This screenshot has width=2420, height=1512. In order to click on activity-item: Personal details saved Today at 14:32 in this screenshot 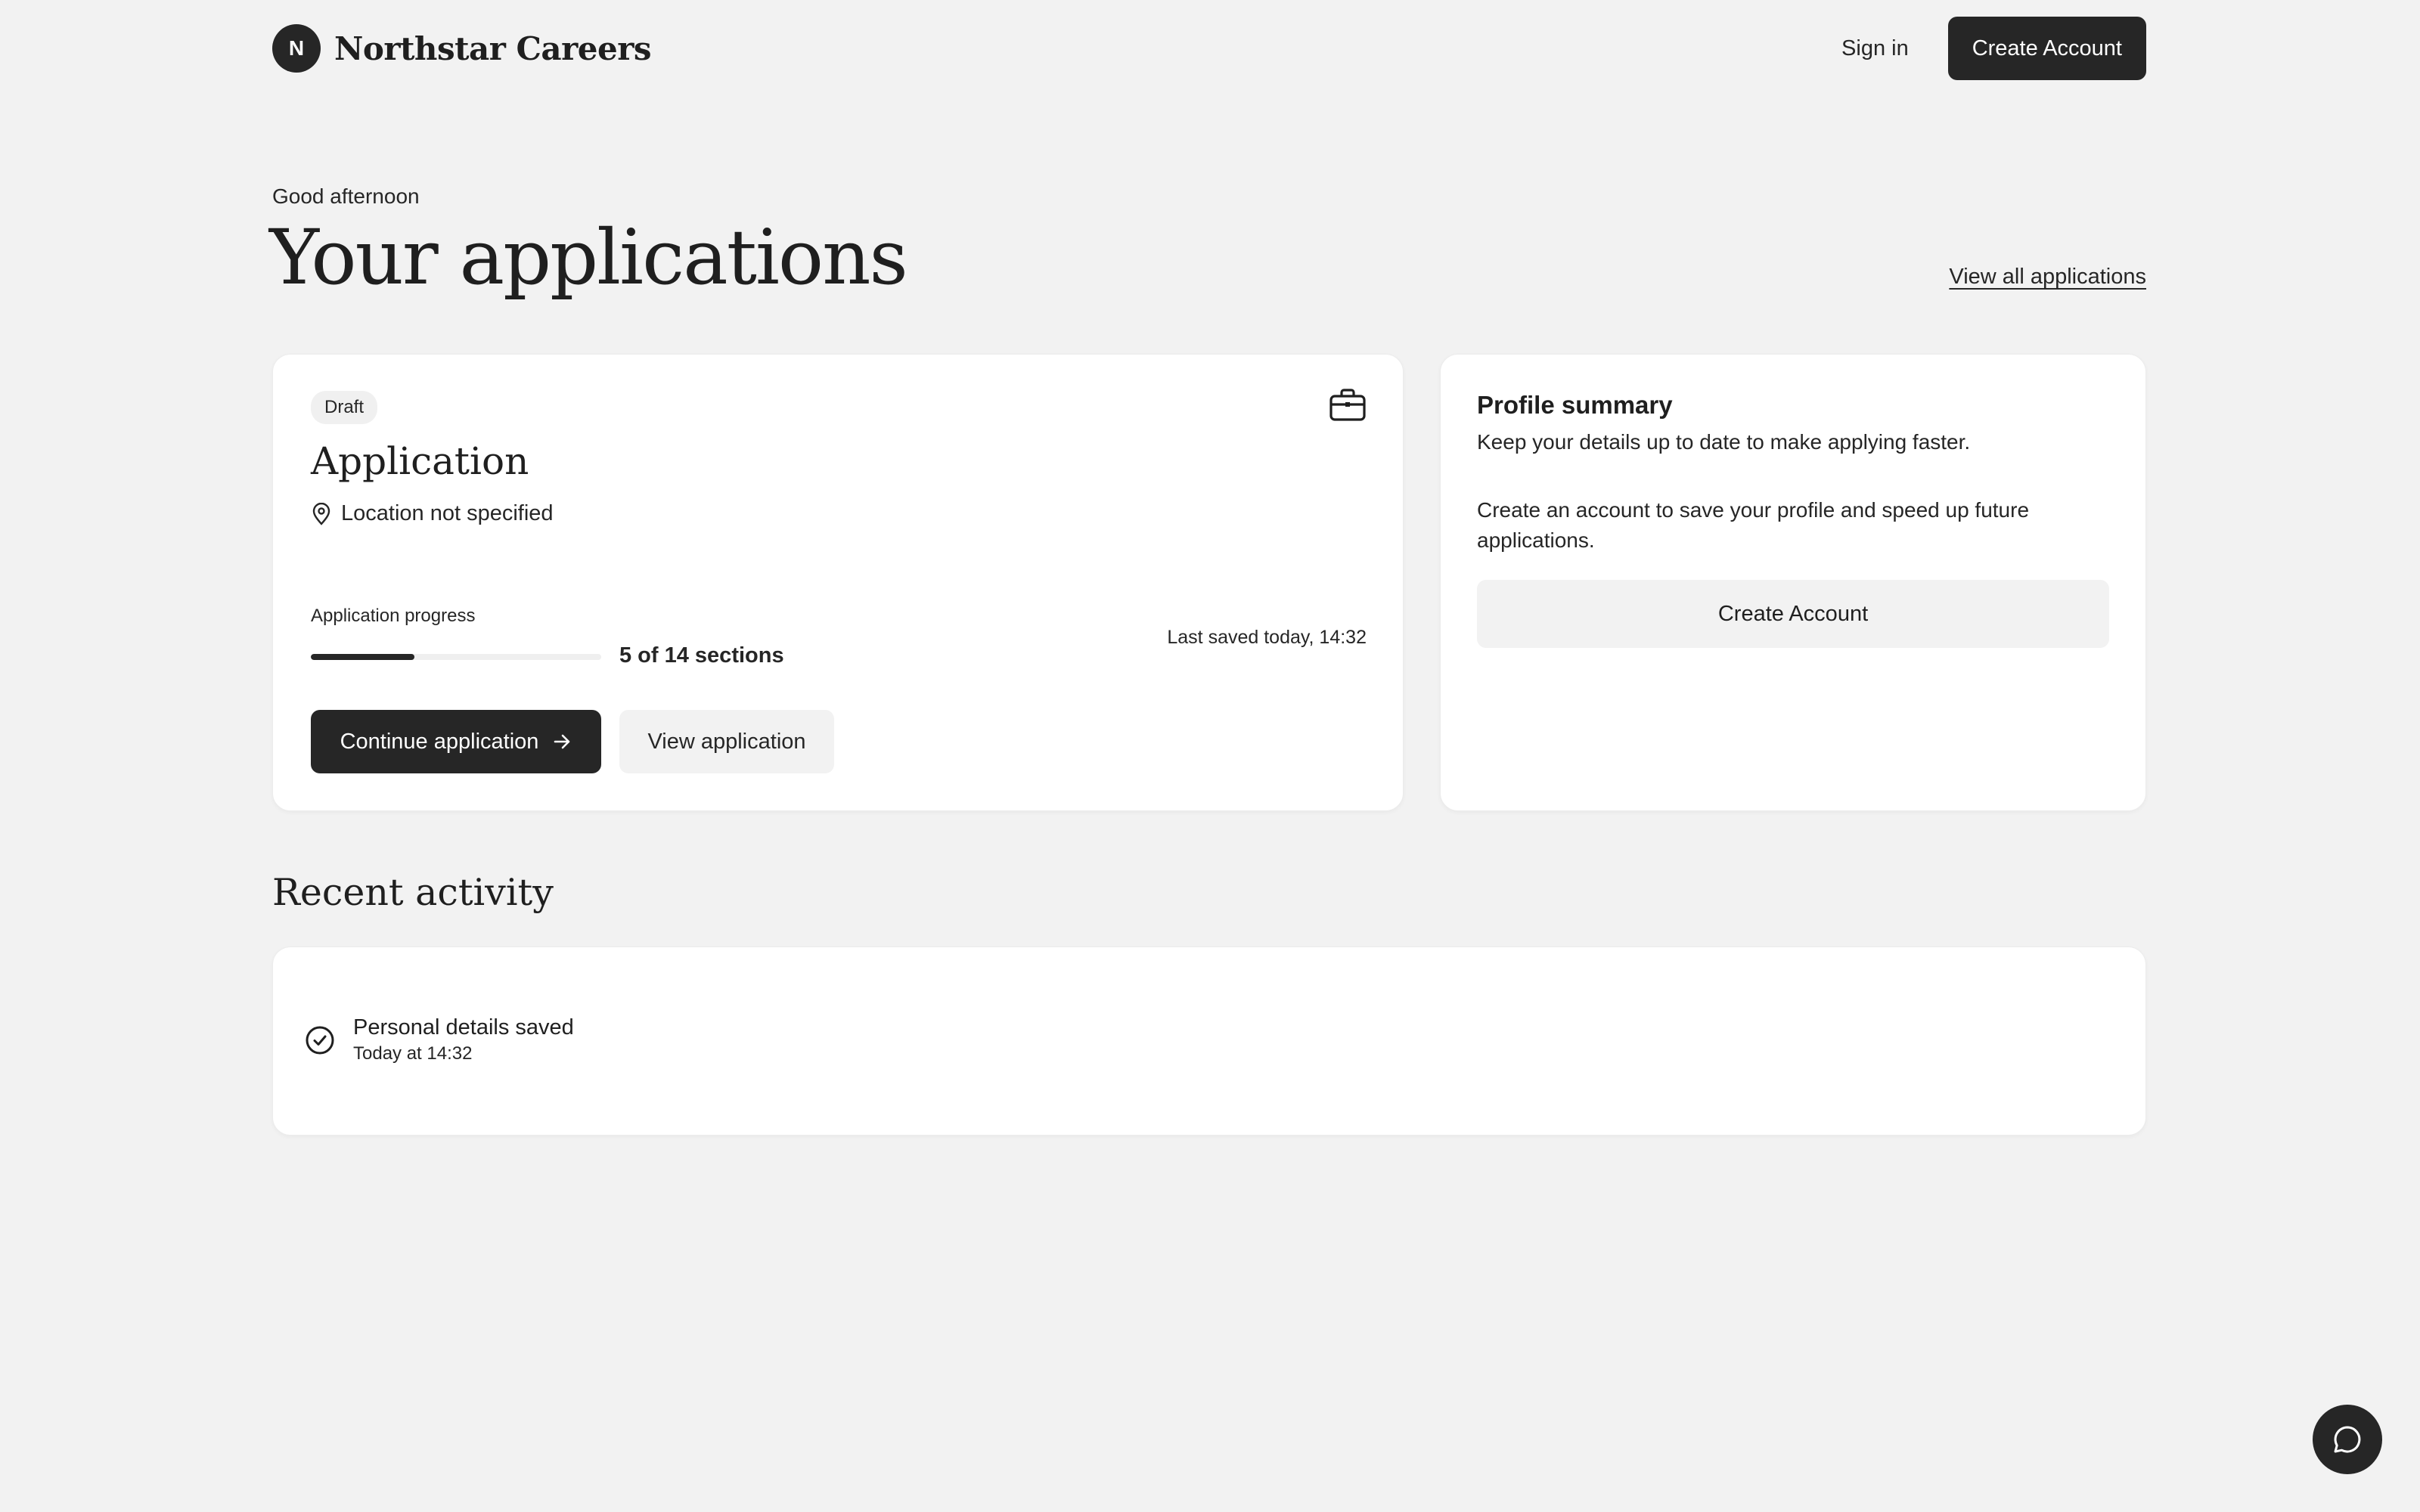, I will do `click(439, 1039)`.